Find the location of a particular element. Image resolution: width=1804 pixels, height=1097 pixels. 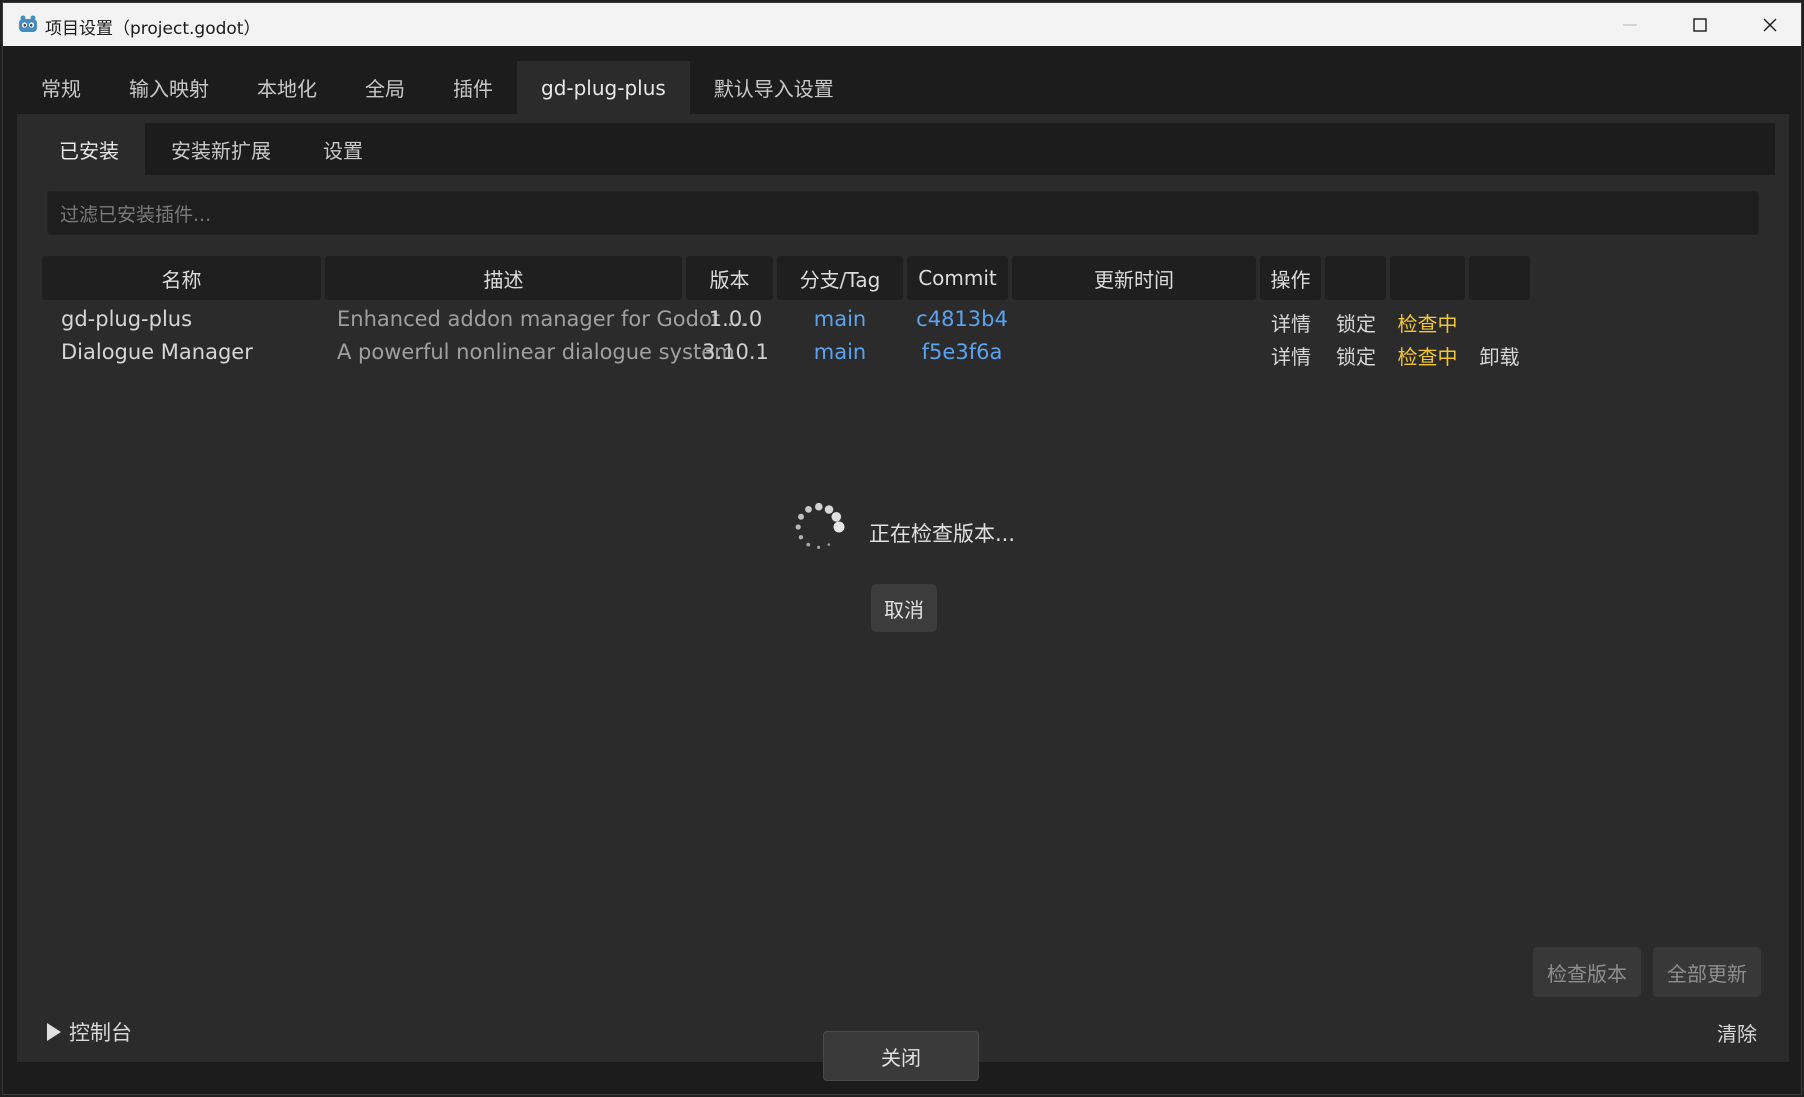

row-commit-link: c4813b4 is located at coordinates (962, 319).